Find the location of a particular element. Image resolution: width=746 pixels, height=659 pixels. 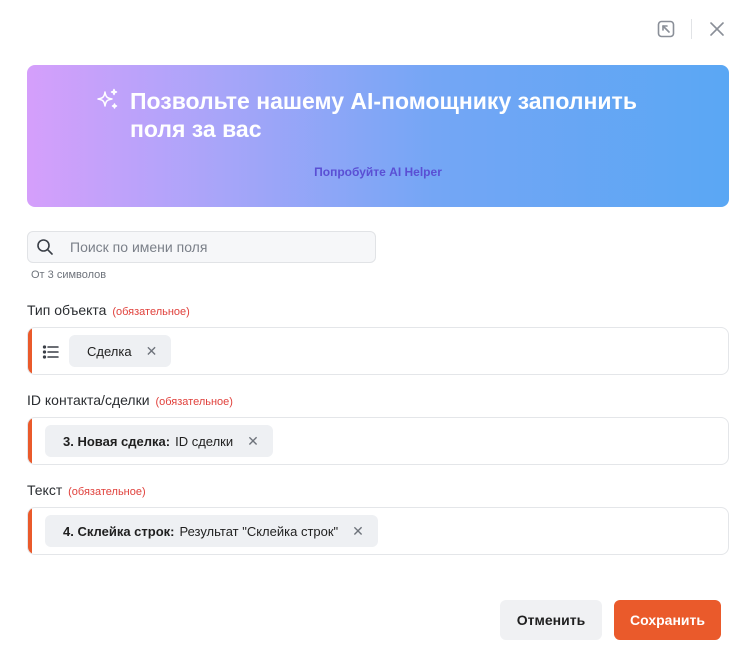

close-icon is located at coordinates (717, 29).